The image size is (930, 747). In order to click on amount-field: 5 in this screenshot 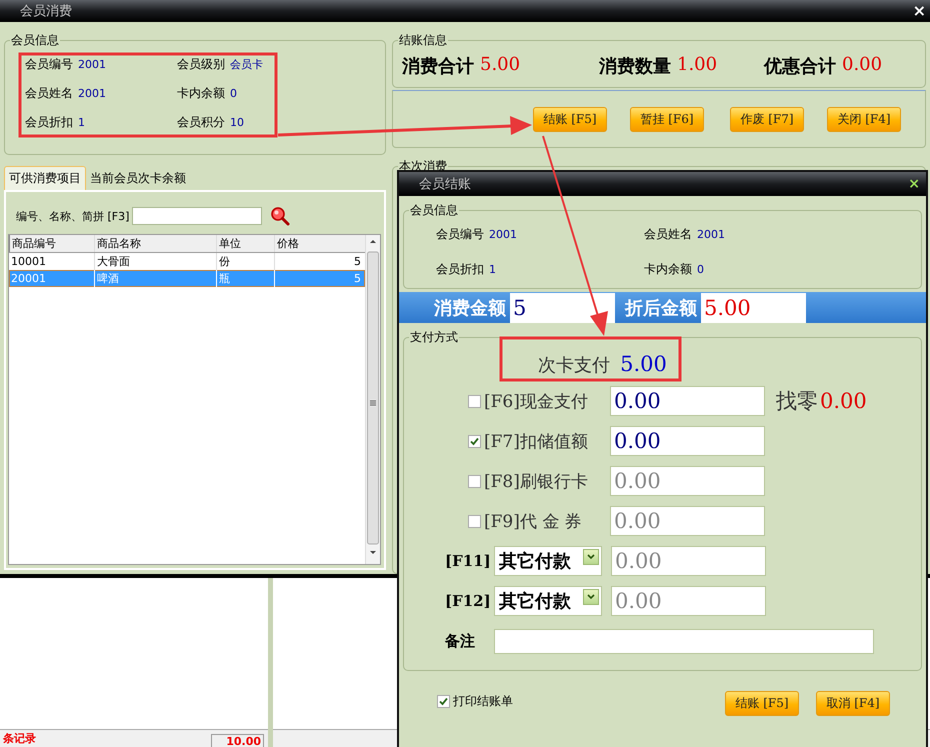, I will do `click(562, 307)`.